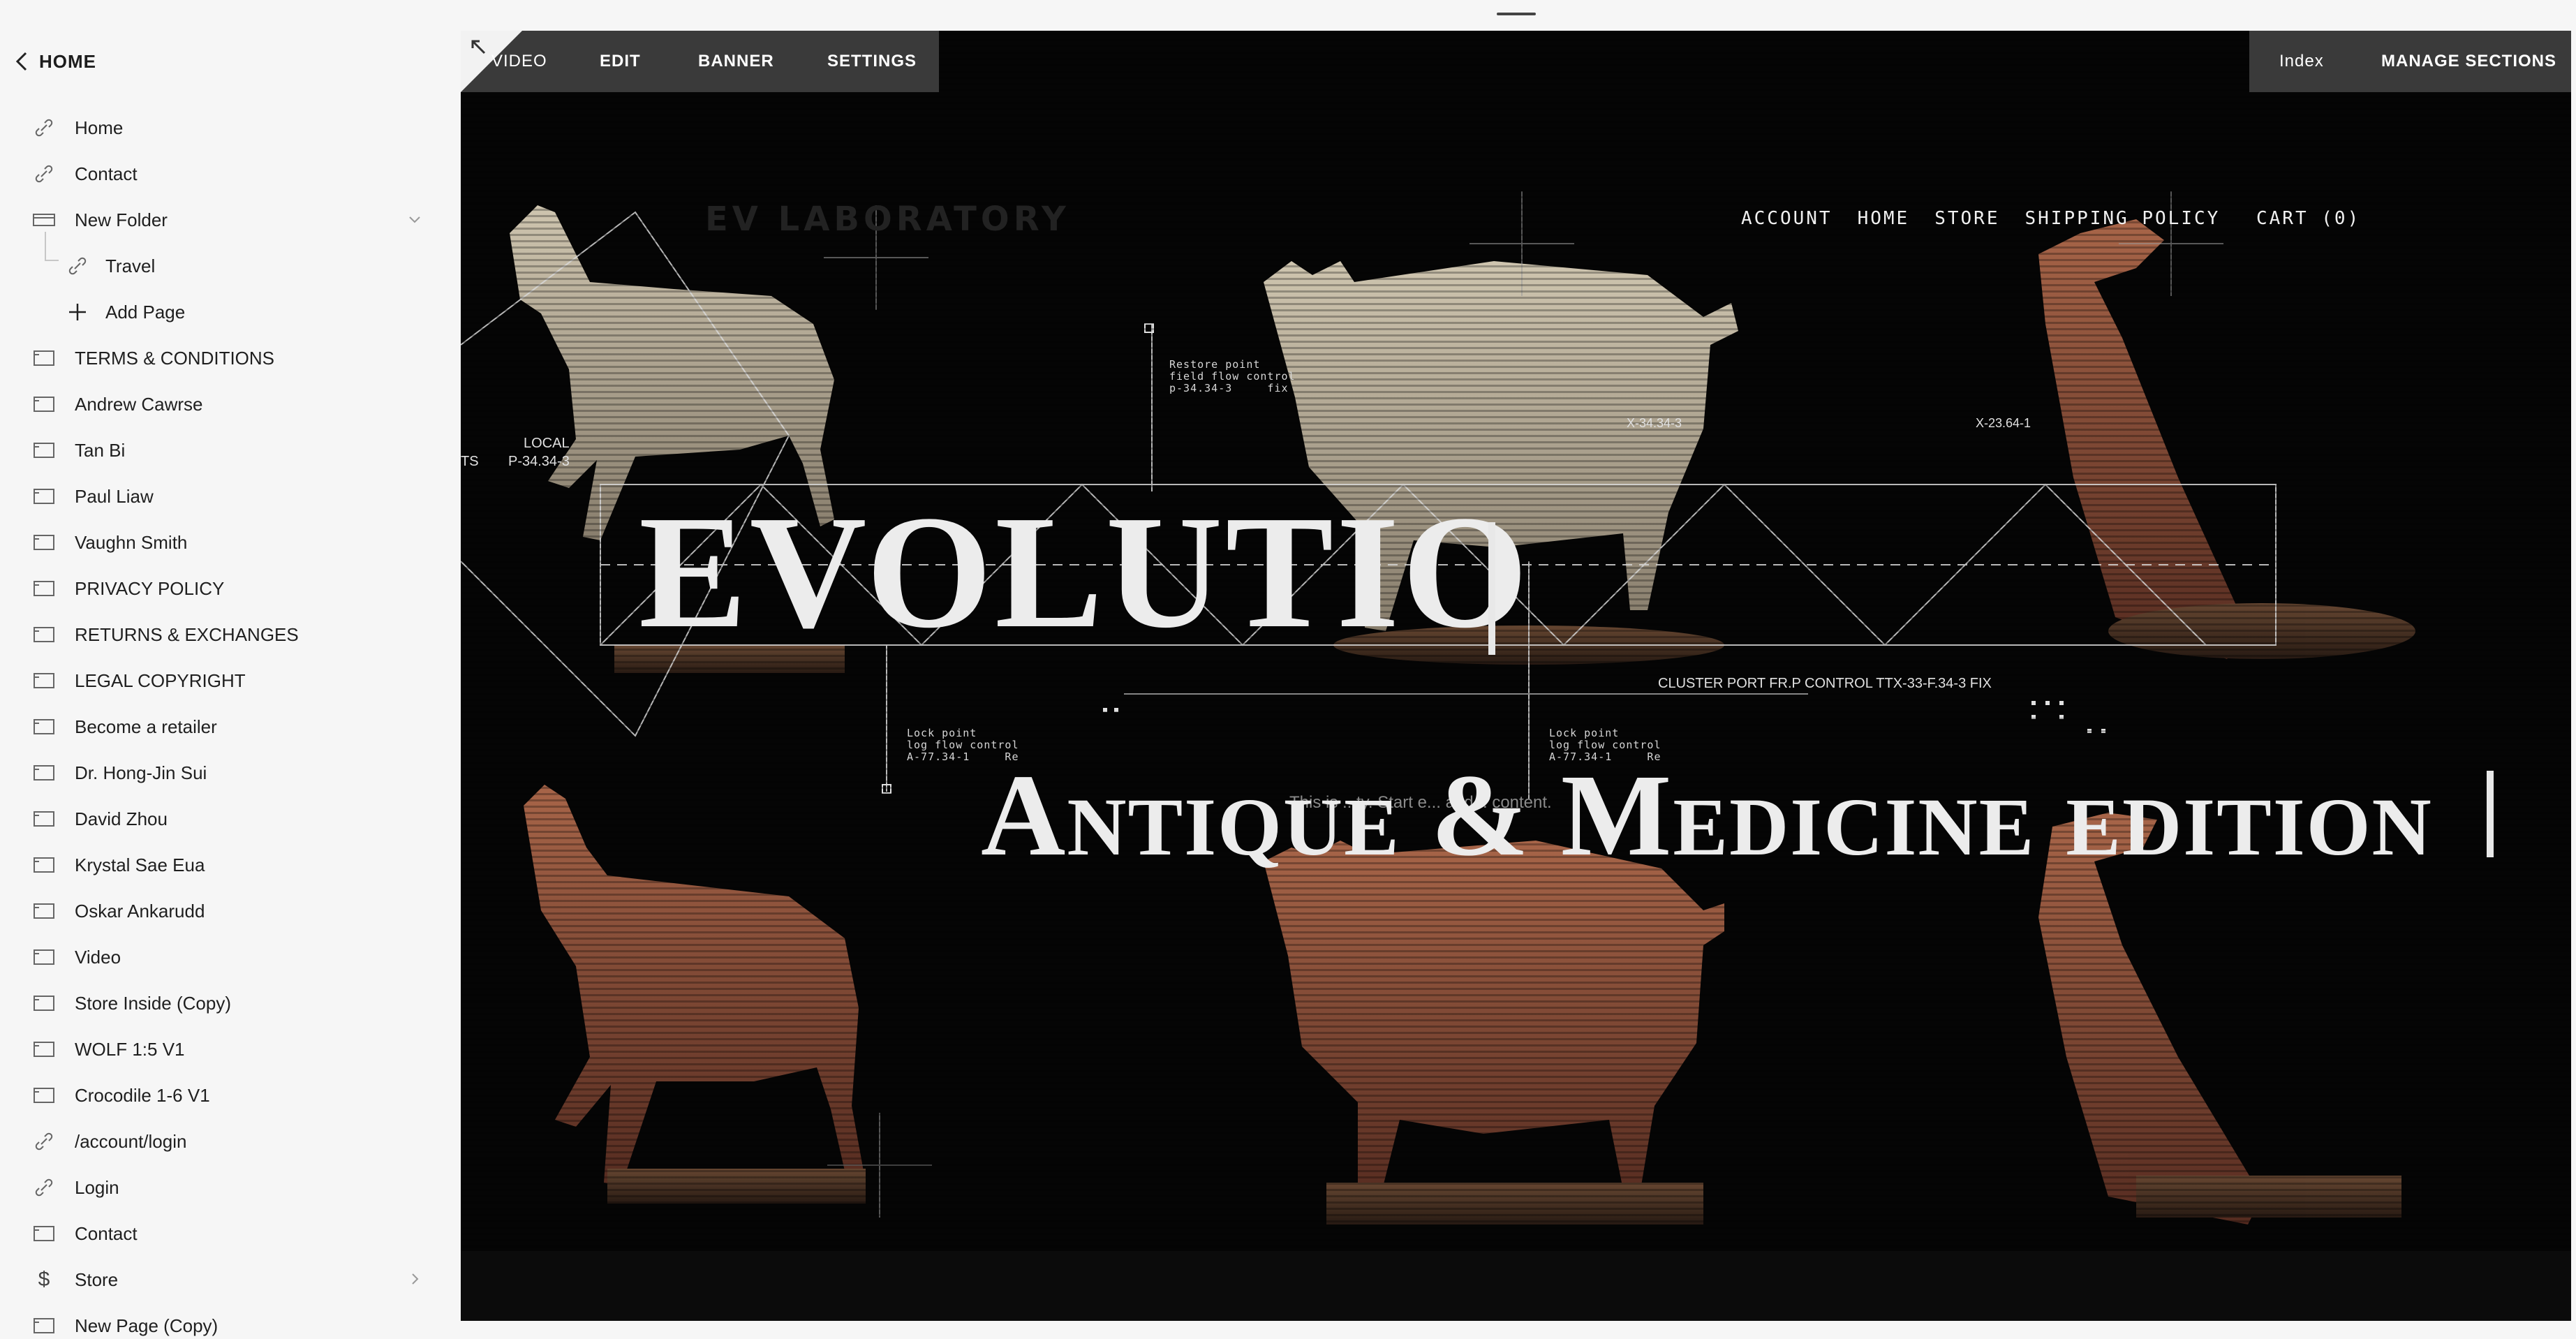  Describe the element at coordinates (230, 404) in the screenshot. I see `sidebar-item-andrew-cawrse: Andrew Cawrse` at that location.